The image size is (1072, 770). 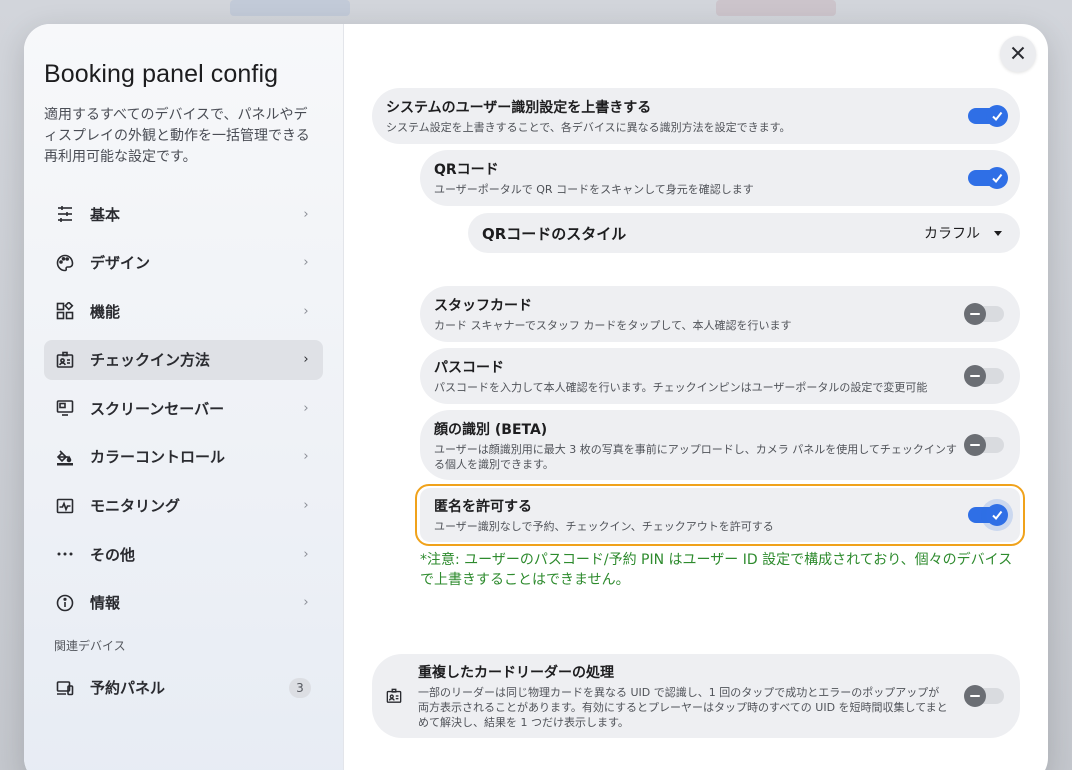 What do you see at coordinates (65, 408) in the screenshot?
I see `monitor-icon` at bounding box center [65, 408].